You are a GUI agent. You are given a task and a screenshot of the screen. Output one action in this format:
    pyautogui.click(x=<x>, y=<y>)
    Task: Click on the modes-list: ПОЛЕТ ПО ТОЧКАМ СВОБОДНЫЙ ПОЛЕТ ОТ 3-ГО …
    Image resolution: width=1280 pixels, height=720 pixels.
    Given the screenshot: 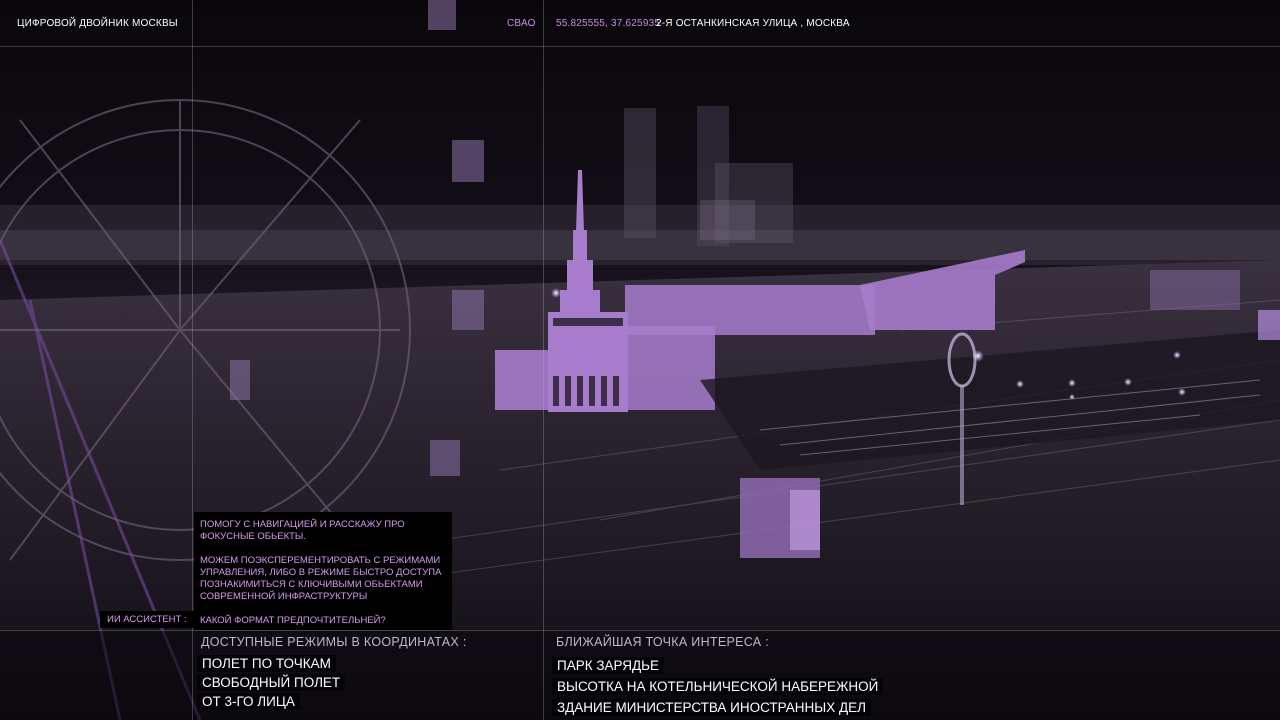 What is the action you would take?
    pyautogui.click(x=271, y=683)
    